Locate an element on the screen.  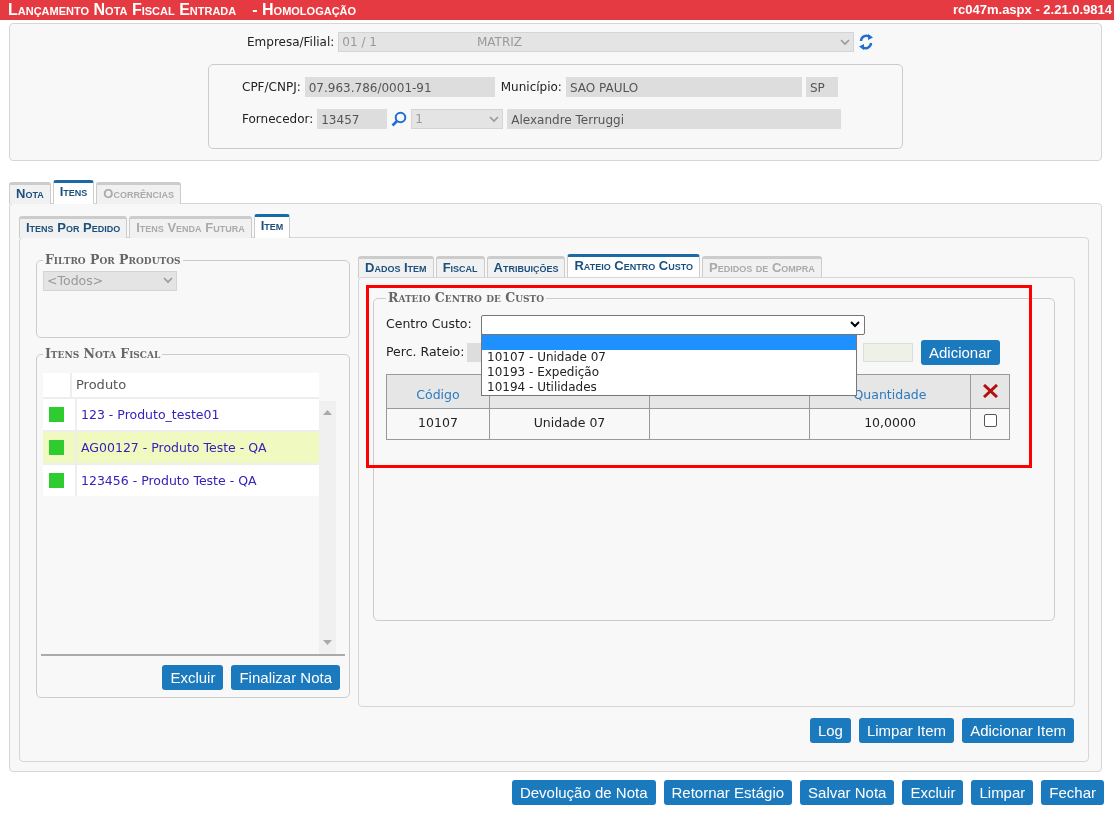
field-label: Empresa/Filial: is located at coordinates (291, 42).